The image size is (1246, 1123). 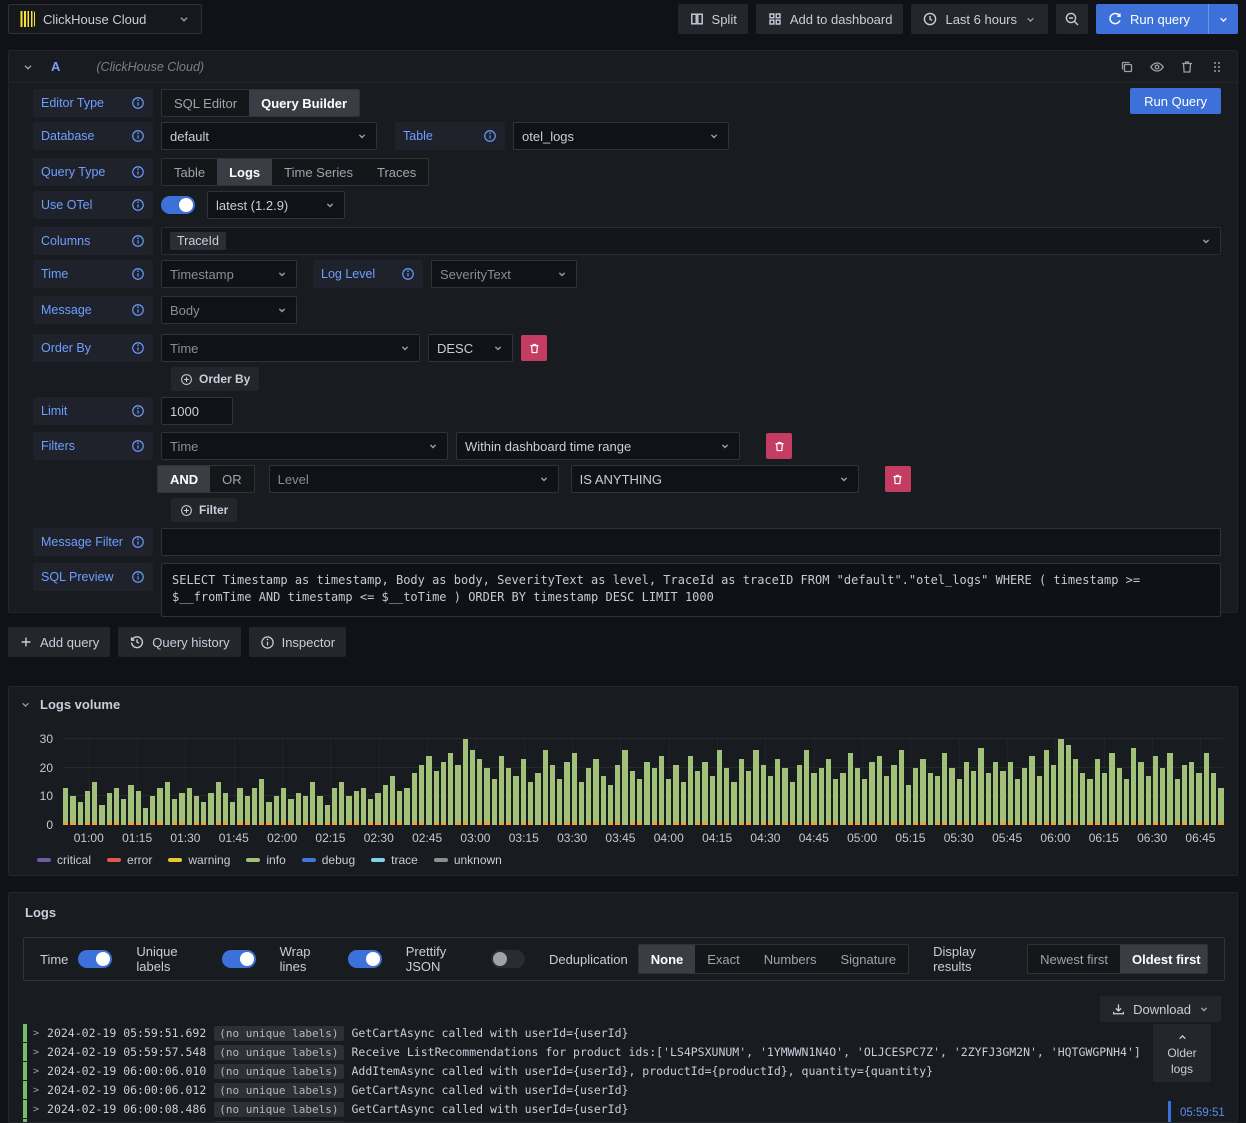 What do you see at coordinates (328, 860) in the screenshot?
I see `legend-item-debug: debug` at bounding box center [328, 860].